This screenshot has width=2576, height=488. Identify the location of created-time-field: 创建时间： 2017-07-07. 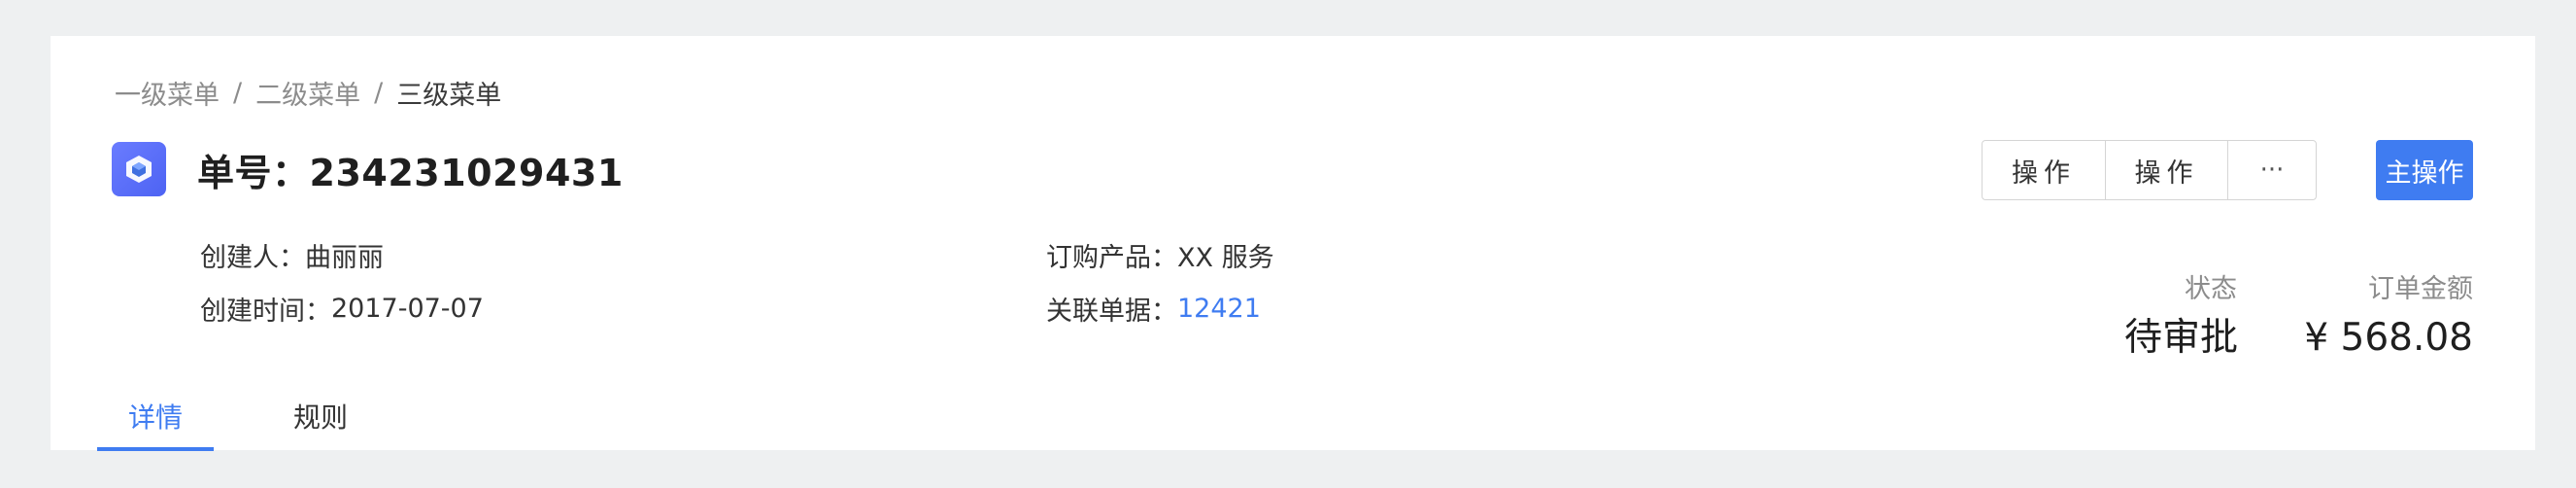
(342, 308).